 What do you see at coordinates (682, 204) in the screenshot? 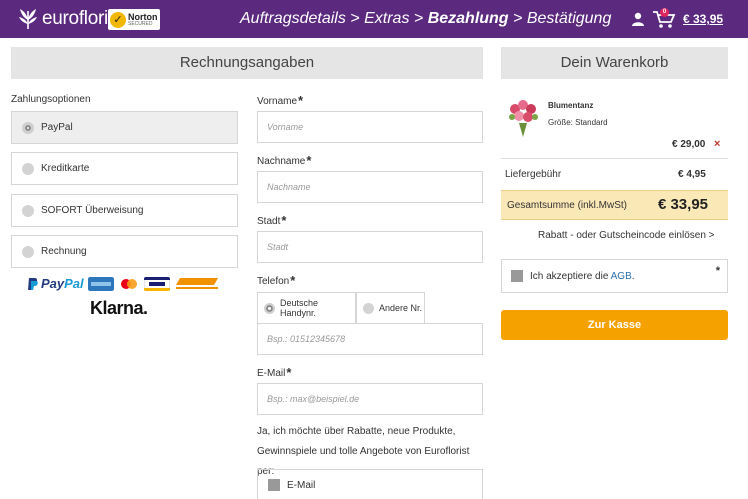
I see `total-price: € 33,95` at bounding box center [682, 204].